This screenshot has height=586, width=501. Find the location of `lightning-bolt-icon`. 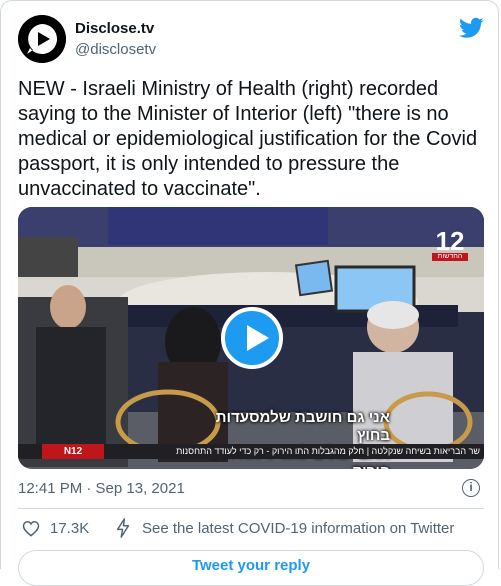

lightning-bolt-icon is located at coordinates (123, 528).